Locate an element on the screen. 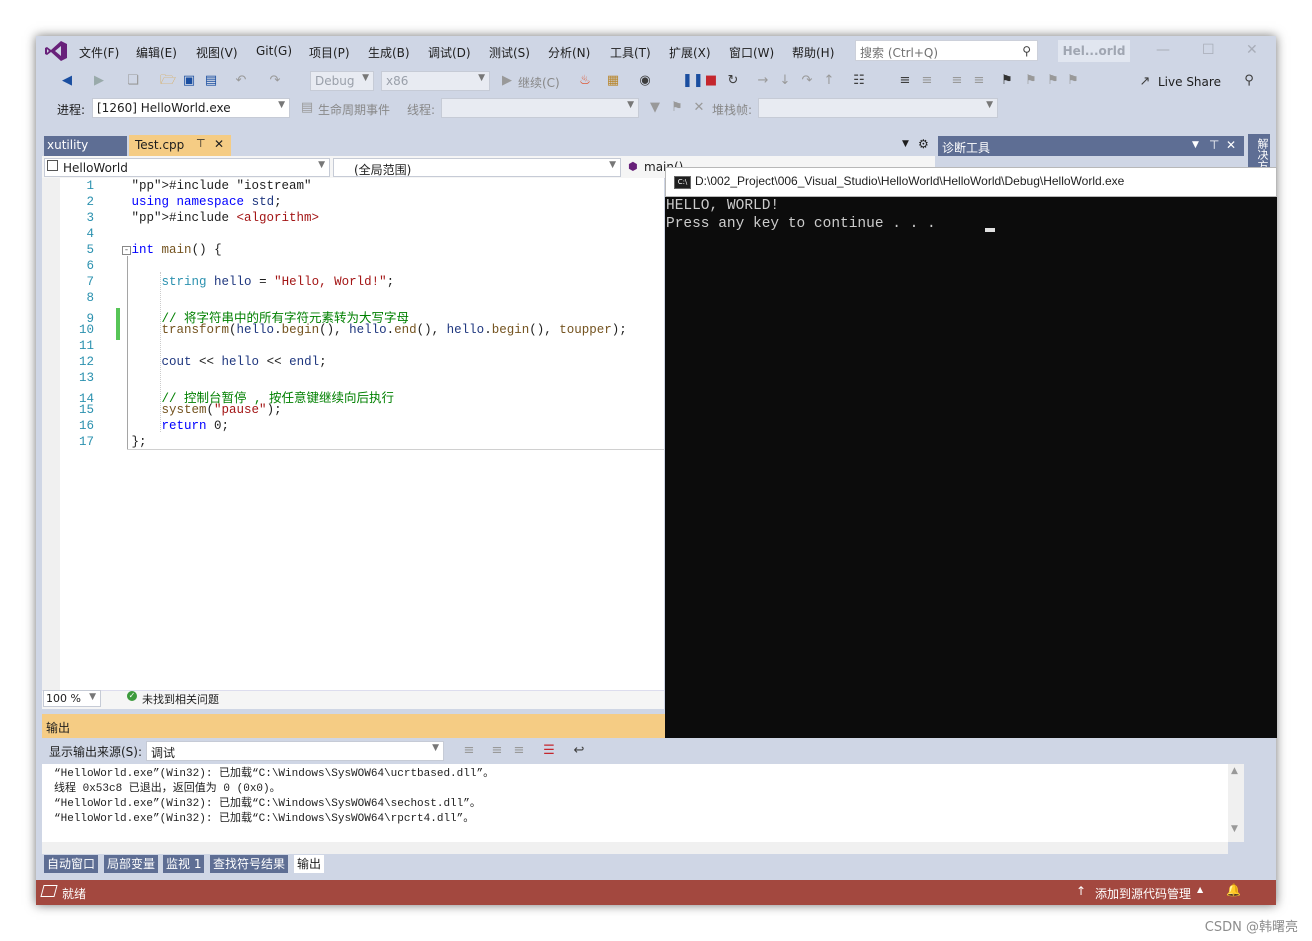 The image size is (1312, 941). code-line: 8 is located at coordinates (360, 299).